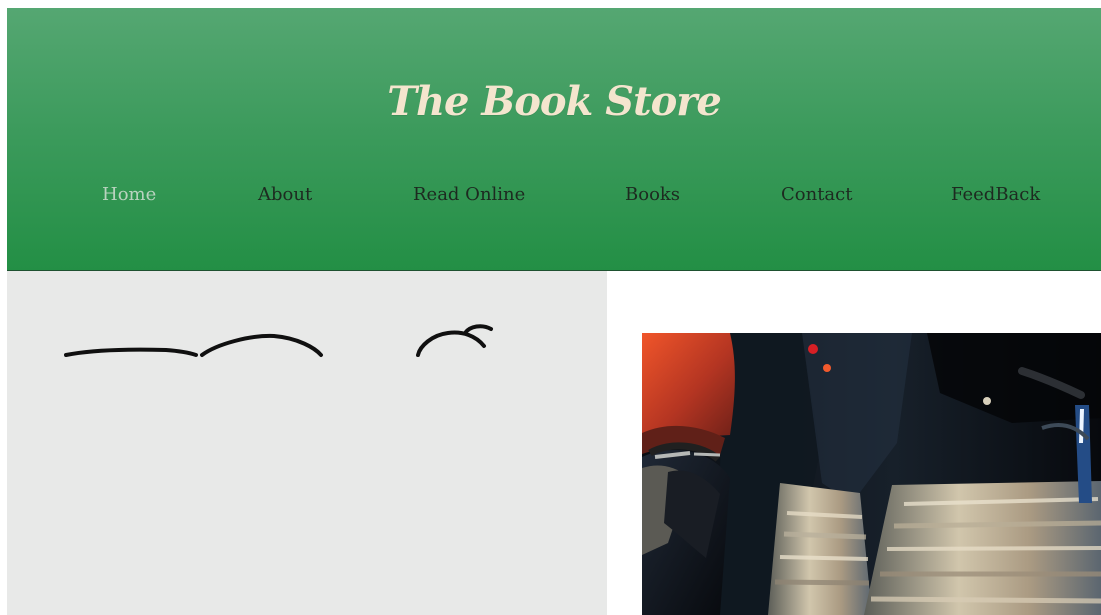  What do you see at coordinates (554, 101) in the screenshot?
I see `site-title: The Book Store` at bounding box center [554, 101].